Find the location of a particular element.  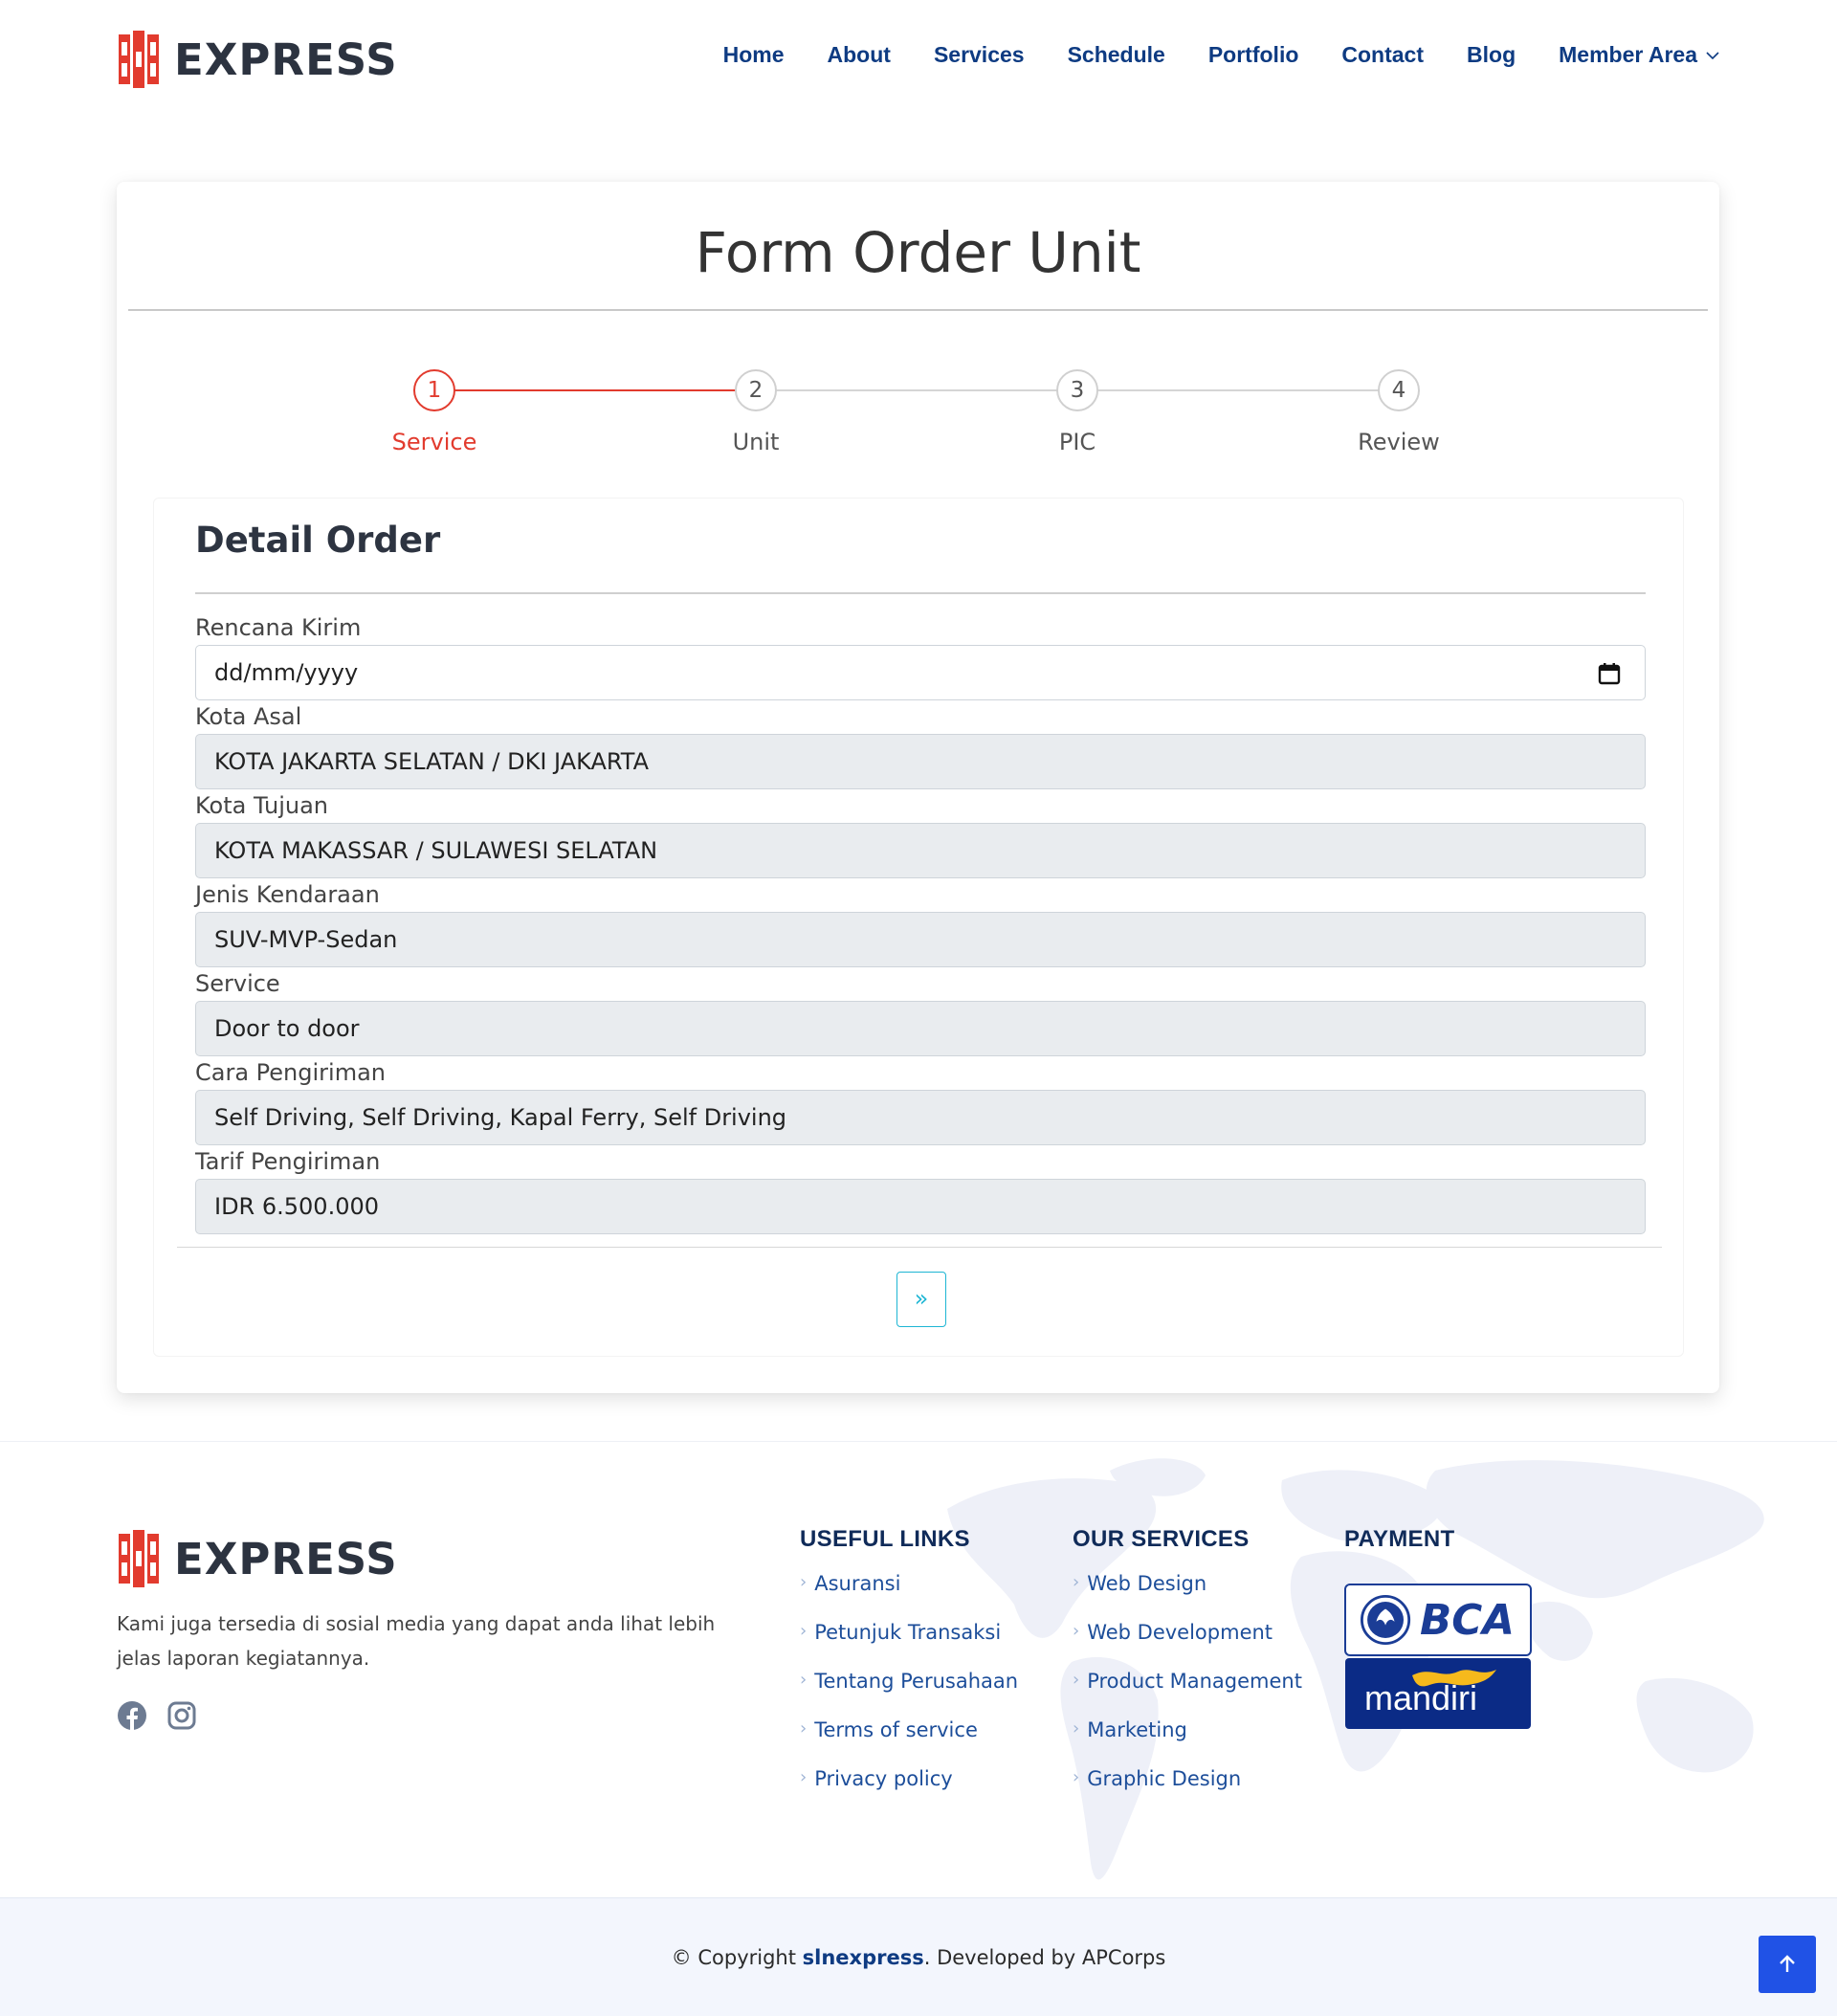

jenis-kendaraan-label: Jenis Kendaraan is located at coordinates (287, 894).